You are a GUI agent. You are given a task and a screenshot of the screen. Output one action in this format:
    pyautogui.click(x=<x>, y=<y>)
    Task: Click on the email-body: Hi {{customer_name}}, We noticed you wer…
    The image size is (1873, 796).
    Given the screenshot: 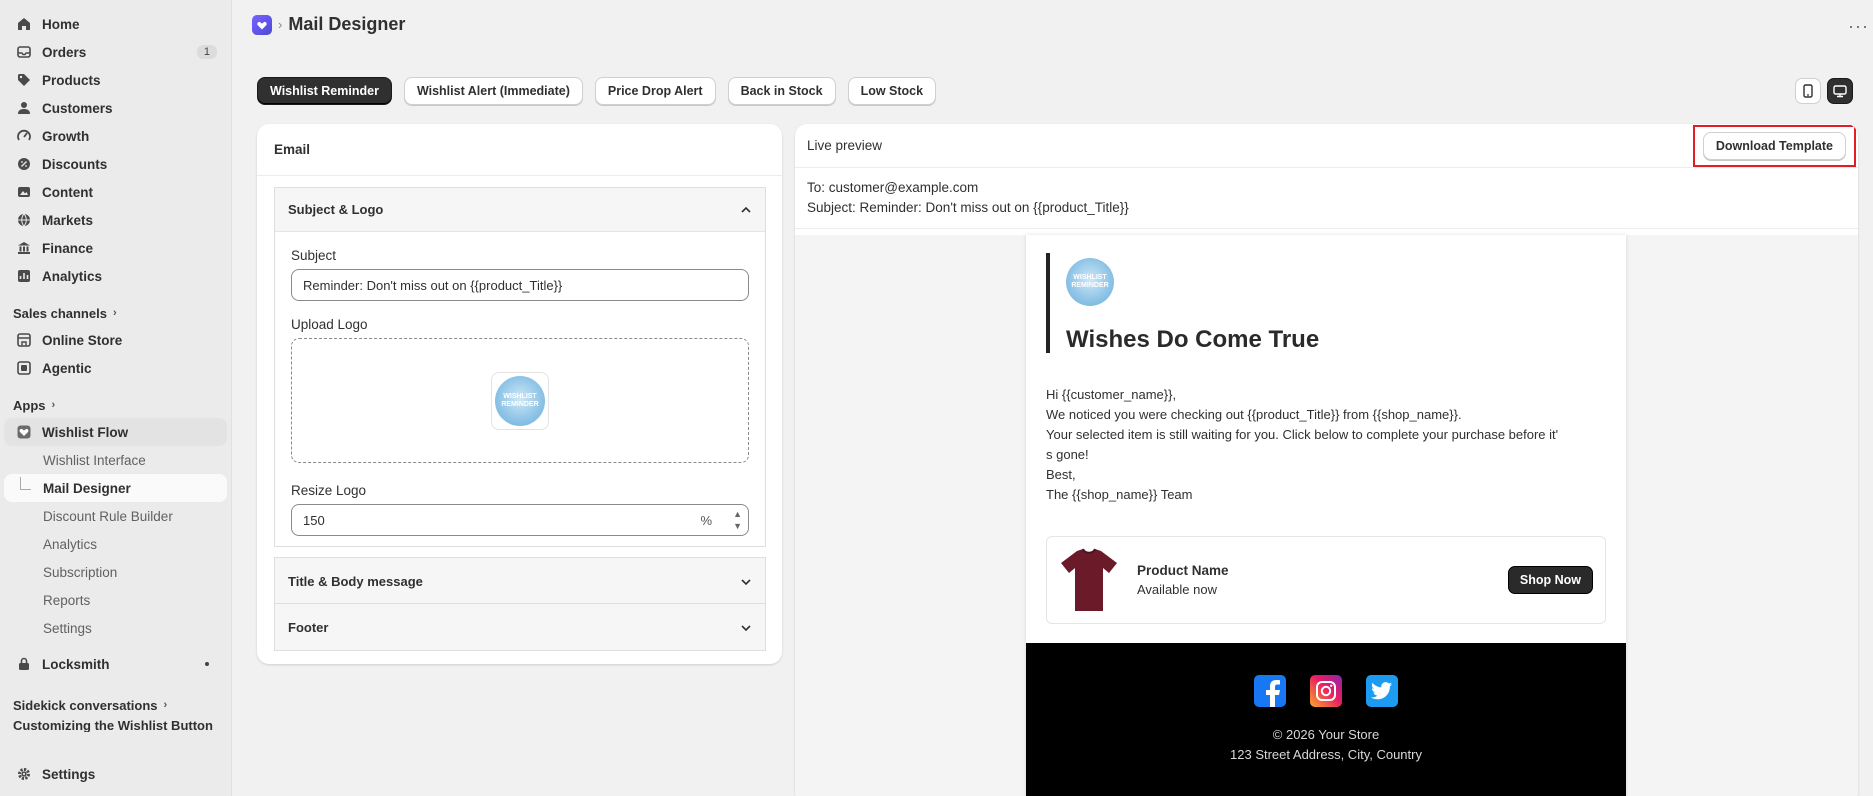 What is the action you would take?
    pyautogui.click(x=1326, y=445)
    